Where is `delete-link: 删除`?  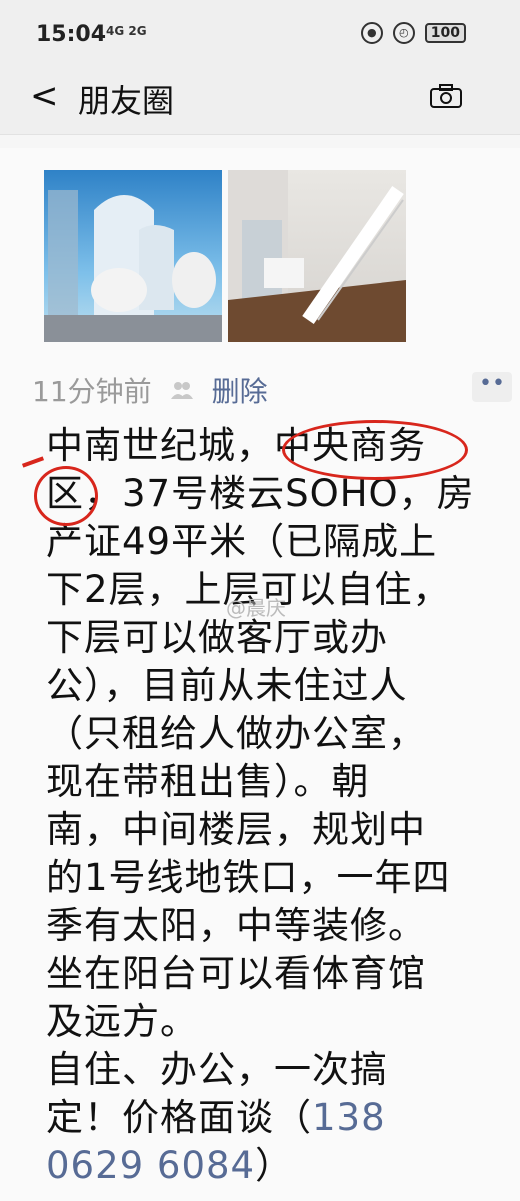
delete-link: 删除 is located at coordinates (240, 390).